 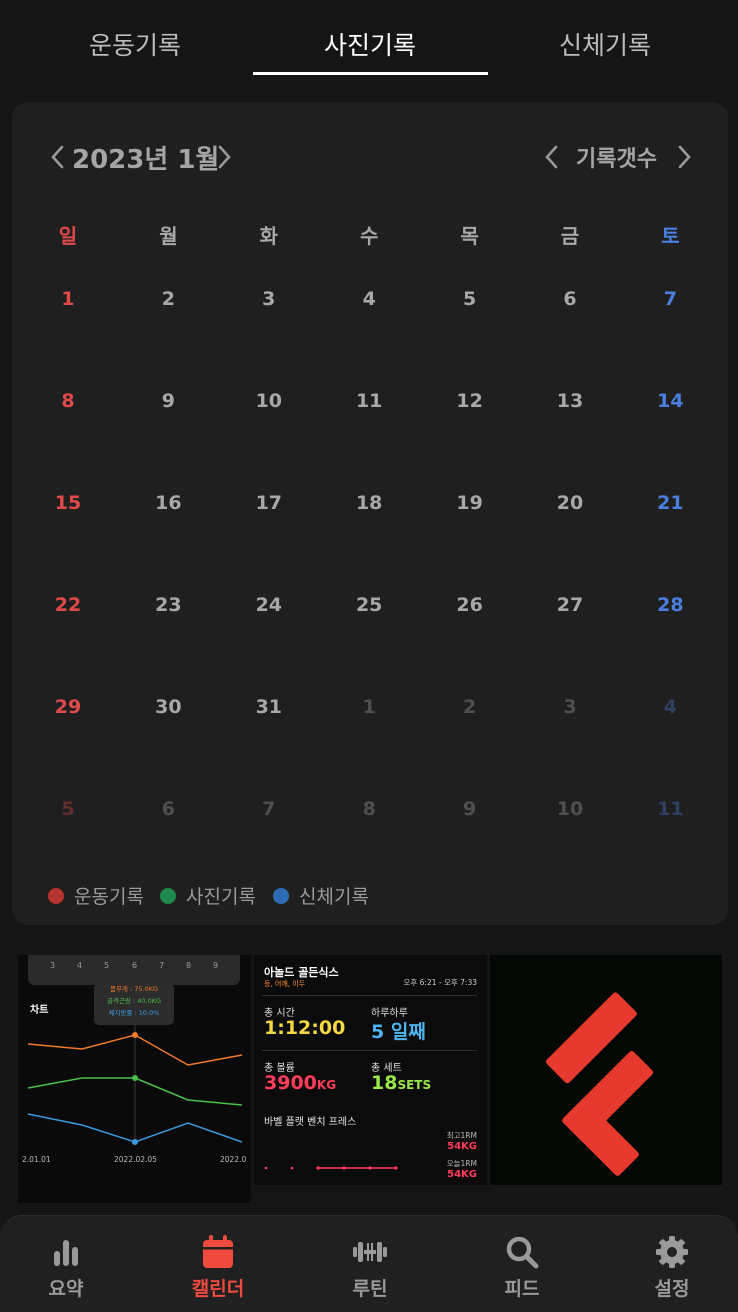 What do you see at coordinates (135, 1159) in the screenshot?
I see `x-axis-label: 2022.02.05` at bounding box center [135, 1159].